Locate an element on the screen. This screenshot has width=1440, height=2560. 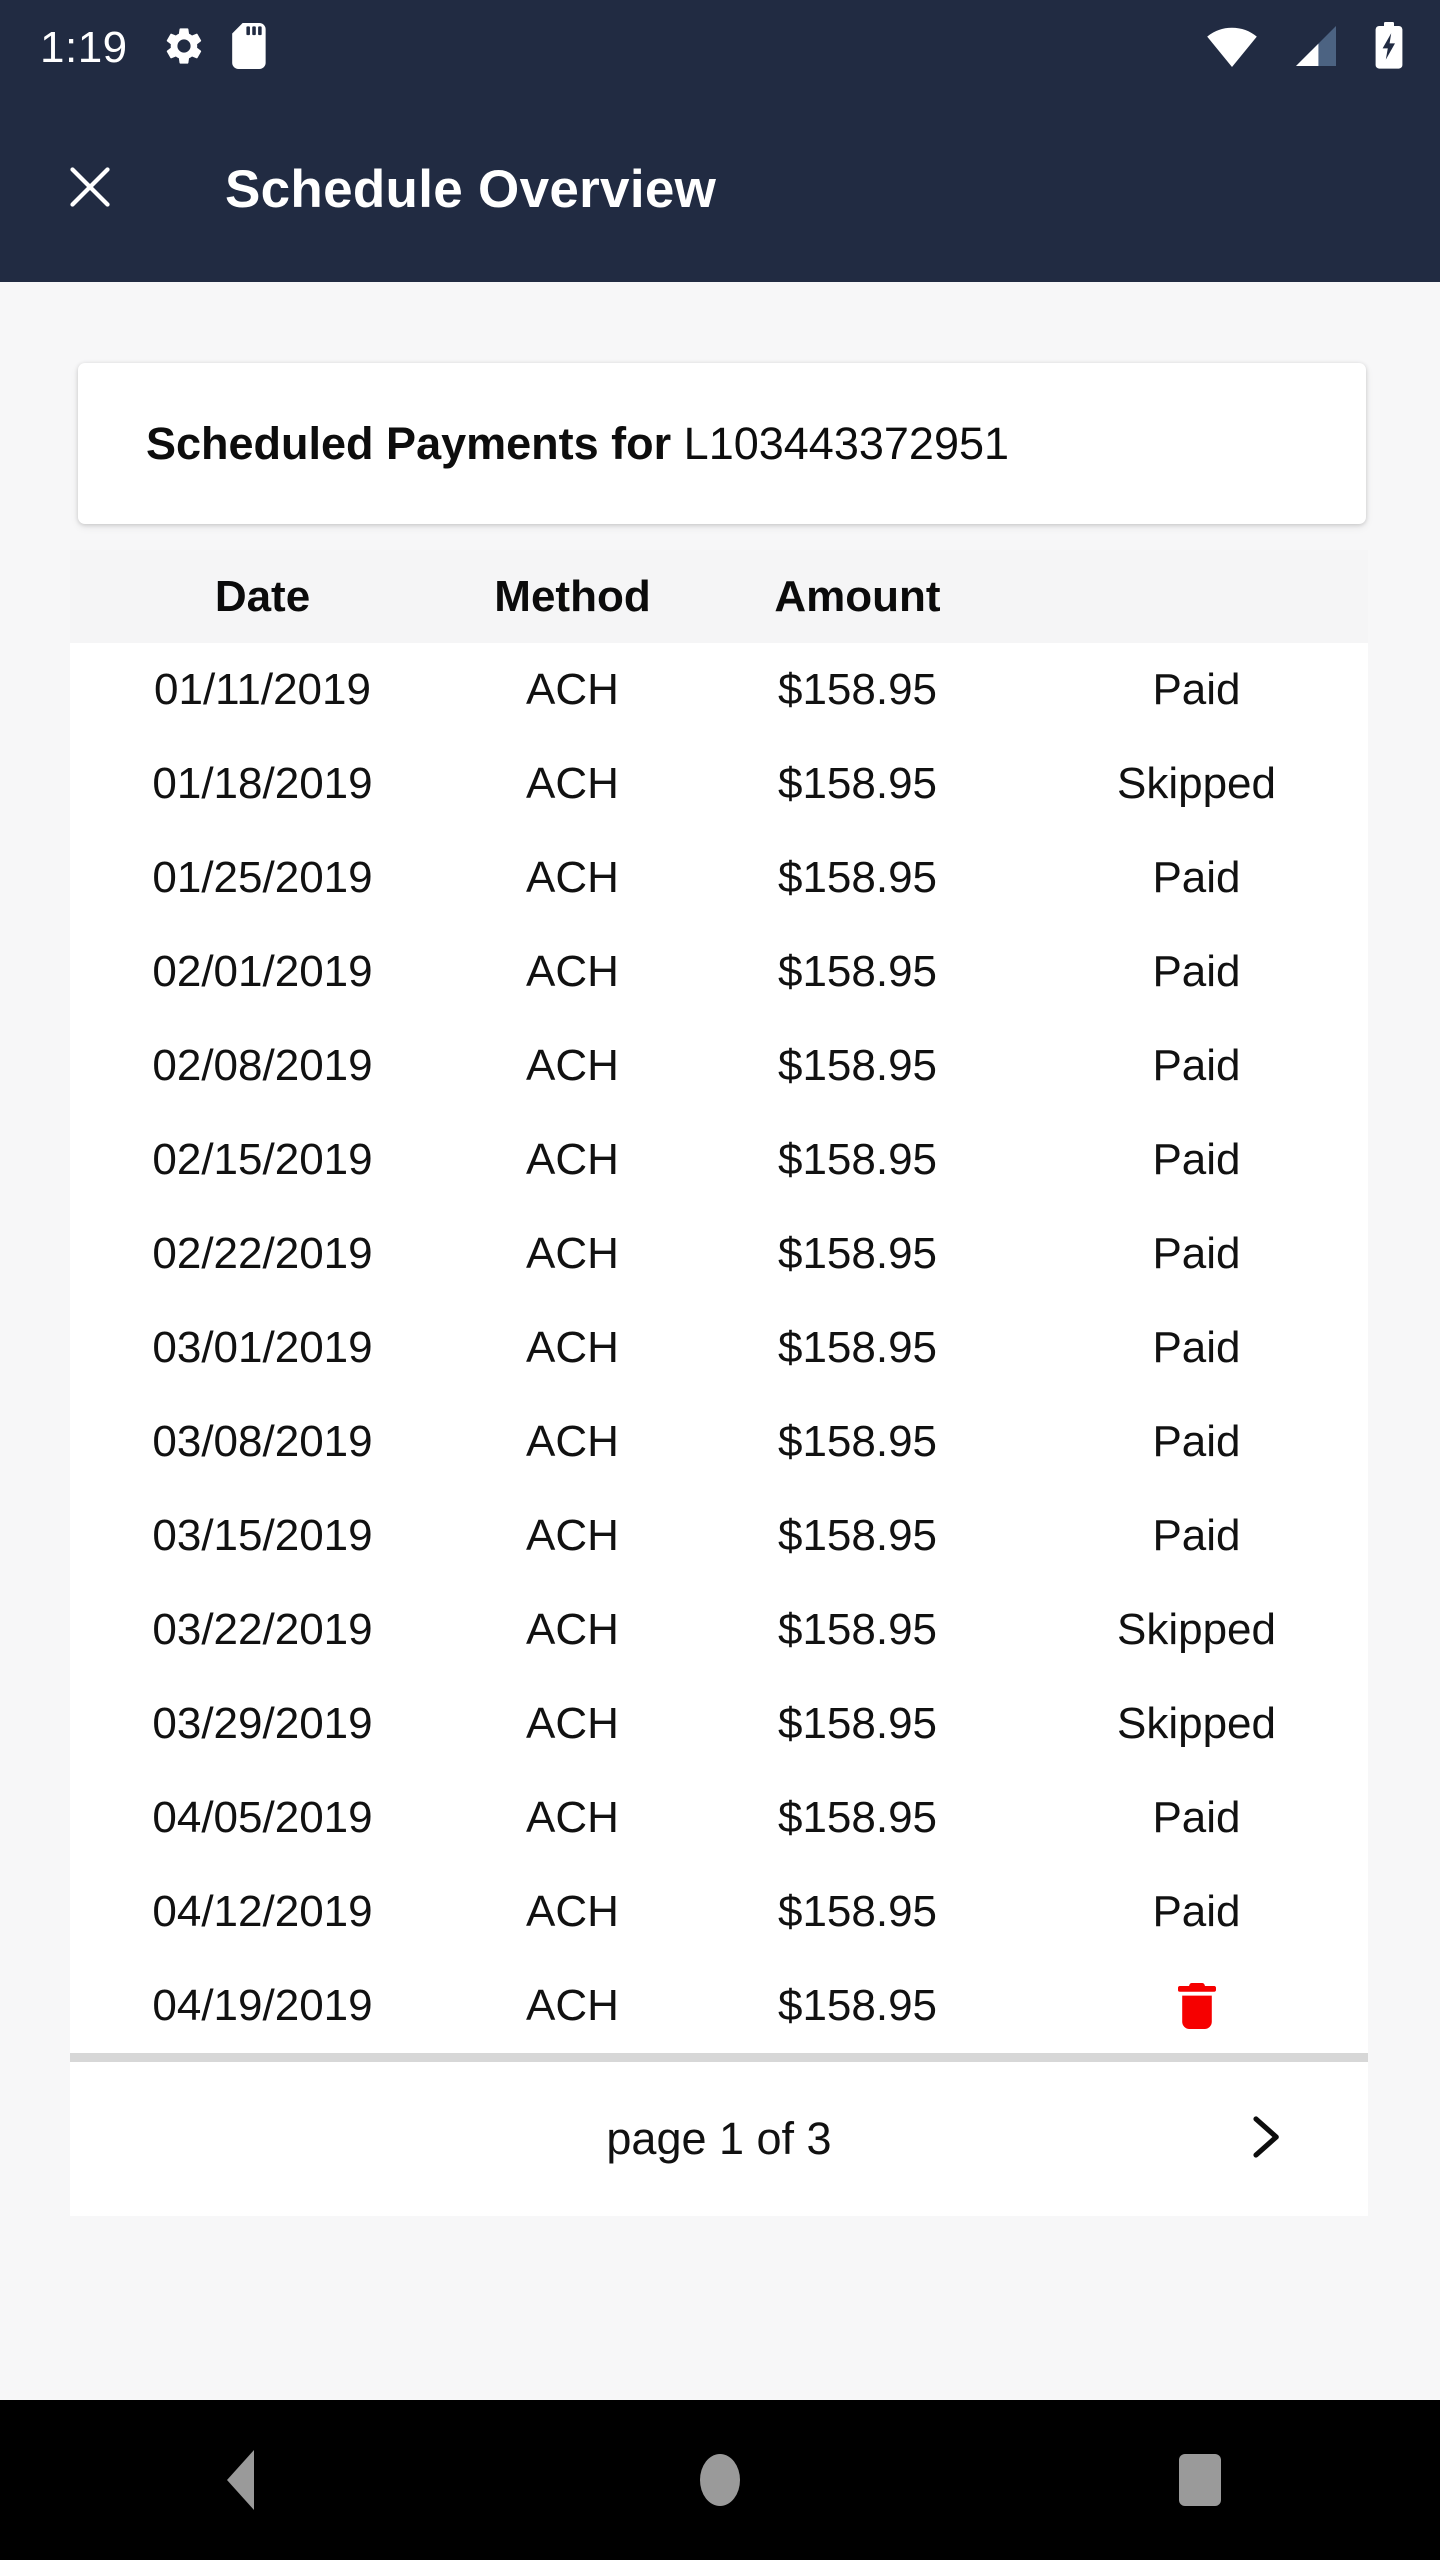
battery-charging-icon is located at coordinates (1389, 48).